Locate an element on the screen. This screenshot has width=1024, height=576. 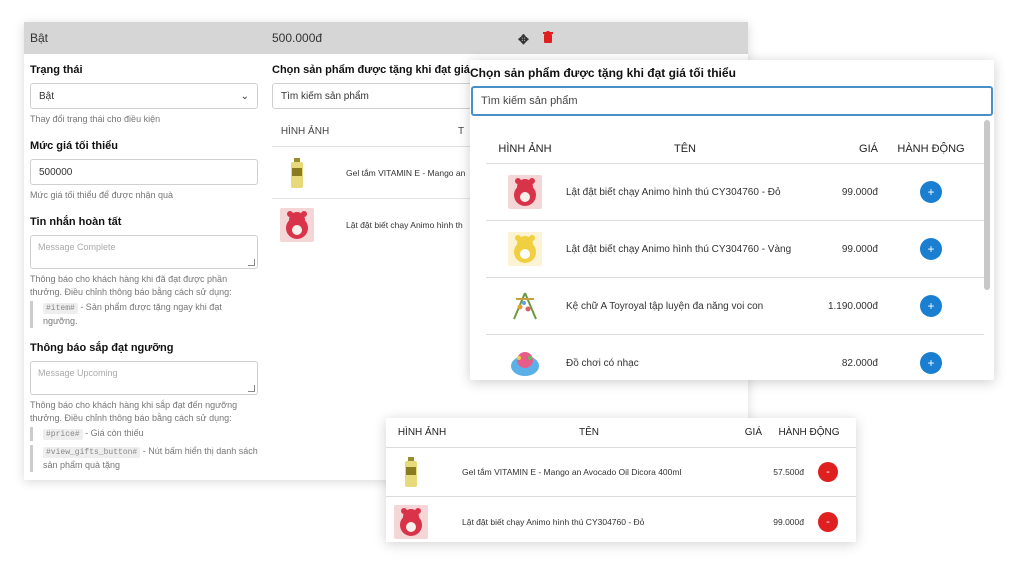
price-code-note: #price# - Giá còn thiếu is located at coordinates (144, 434).